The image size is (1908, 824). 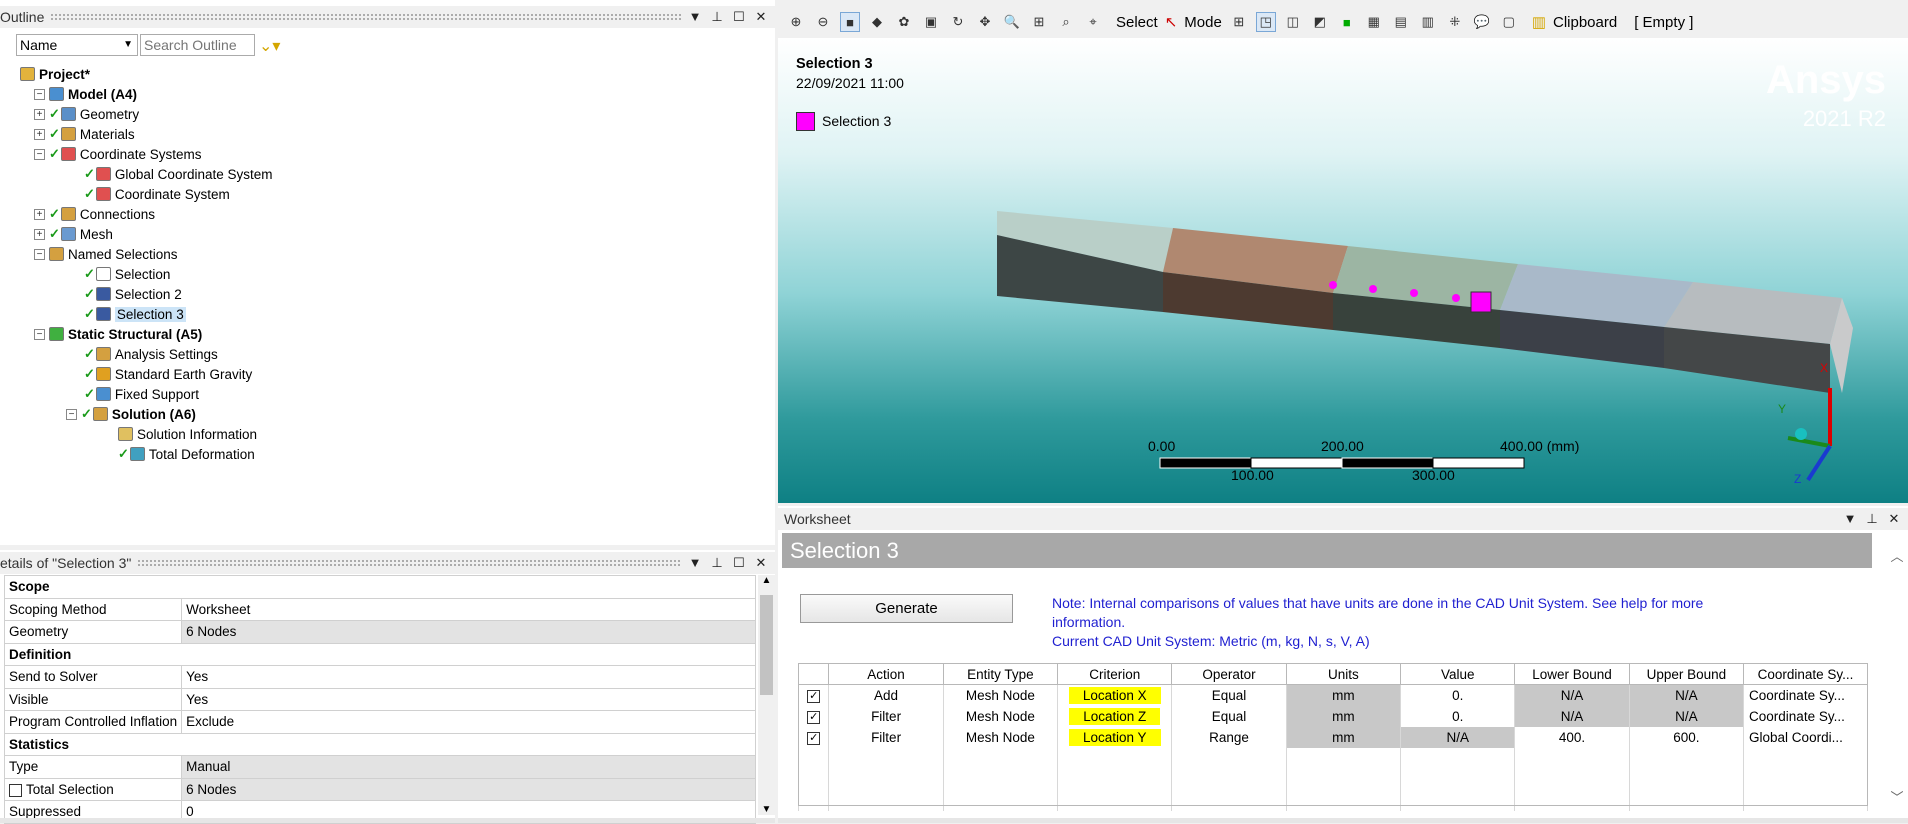 I want to click on element-select-icon: ▤, so click(x=1401, y=22).